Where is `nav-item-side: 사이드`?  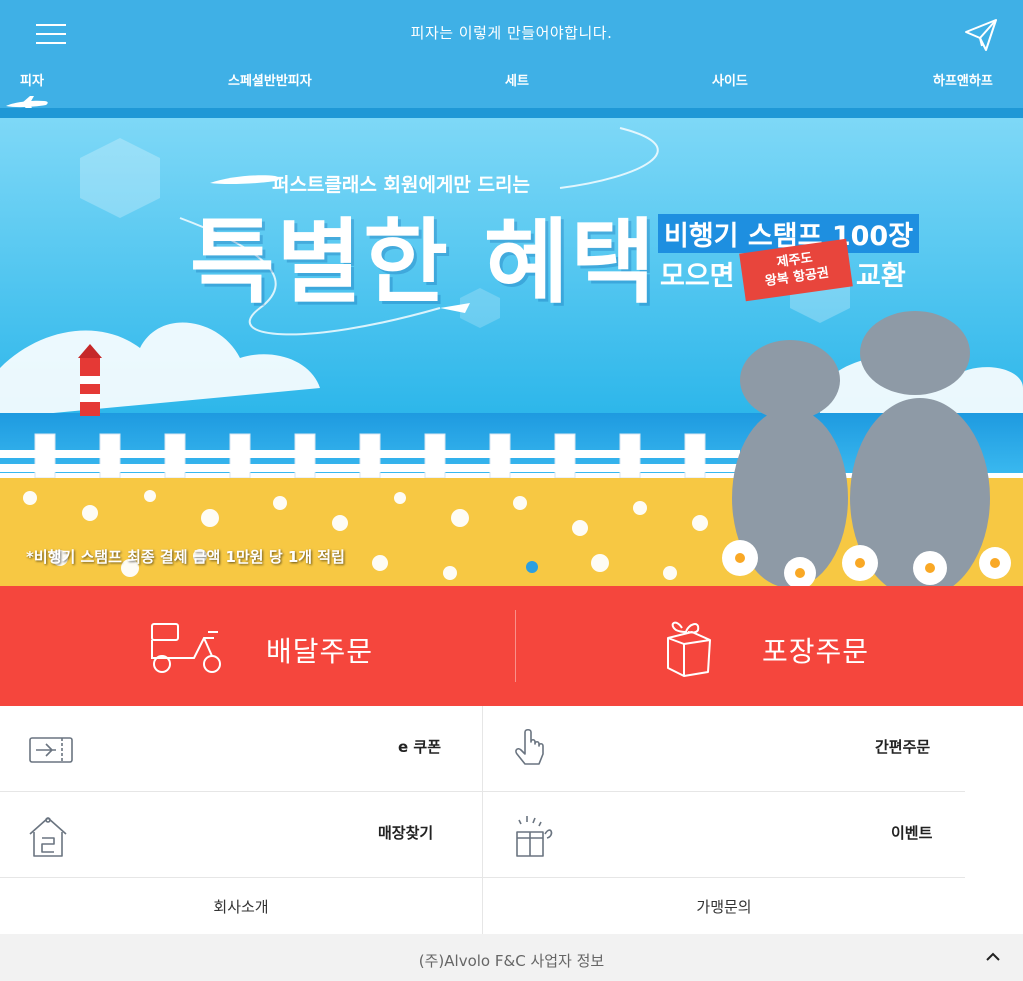
nav-item-side: 사이드 is located at coordinates (730, 79).